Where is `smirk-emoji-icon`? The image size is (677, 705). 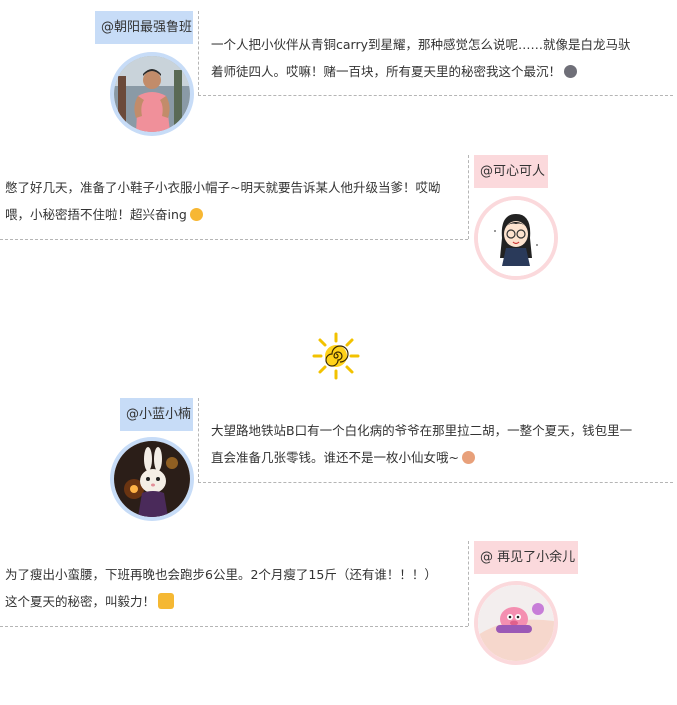 smirk-emoji-icon is located at coordinates (571, 71).